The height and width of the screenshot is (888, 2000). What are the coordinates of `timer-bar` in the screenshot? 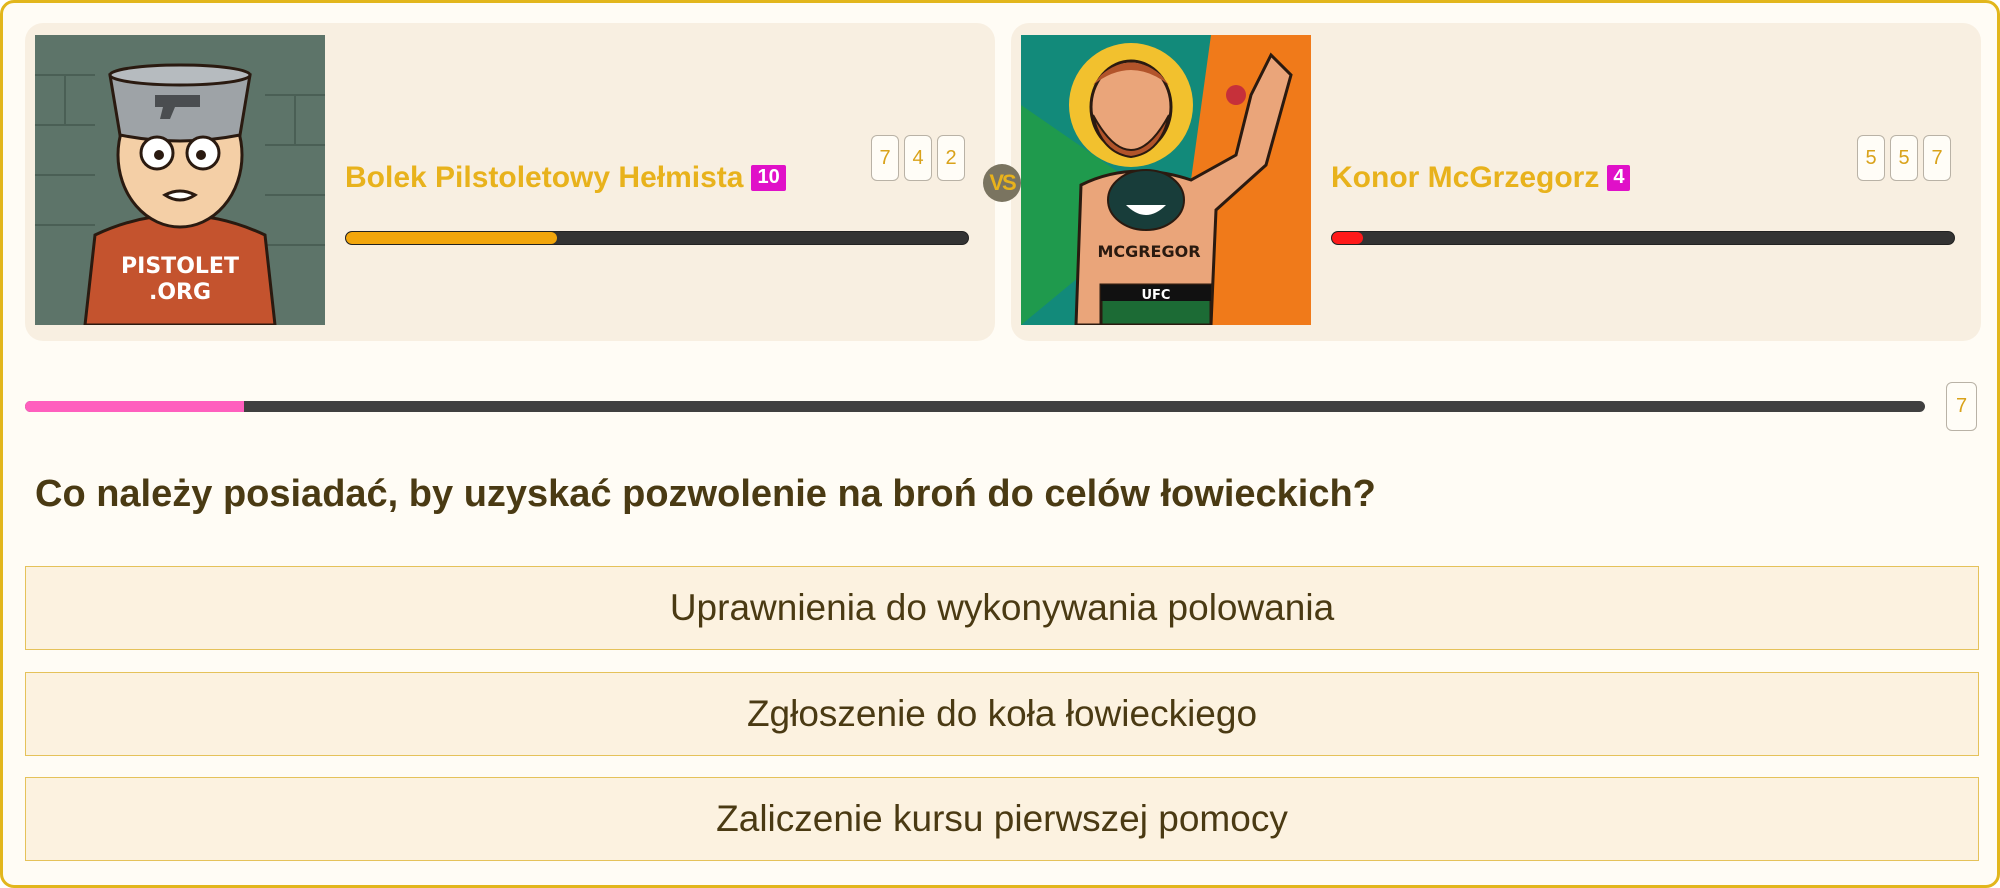 It's located at (975, 406).